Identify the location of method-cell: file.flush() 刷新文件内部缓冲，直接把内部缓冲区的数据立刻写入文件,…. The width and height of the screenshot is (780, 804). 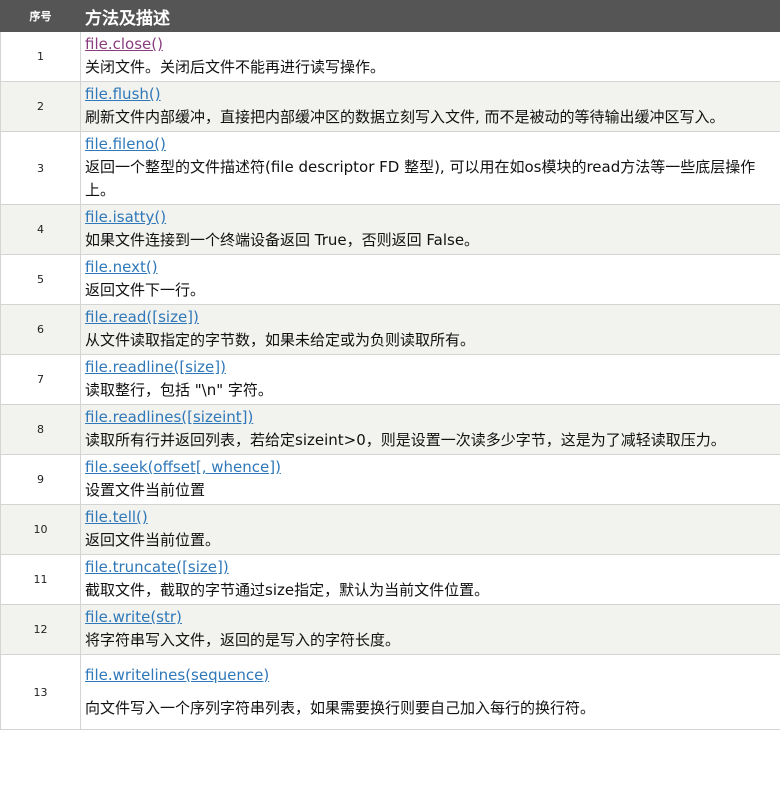
(430, 106).